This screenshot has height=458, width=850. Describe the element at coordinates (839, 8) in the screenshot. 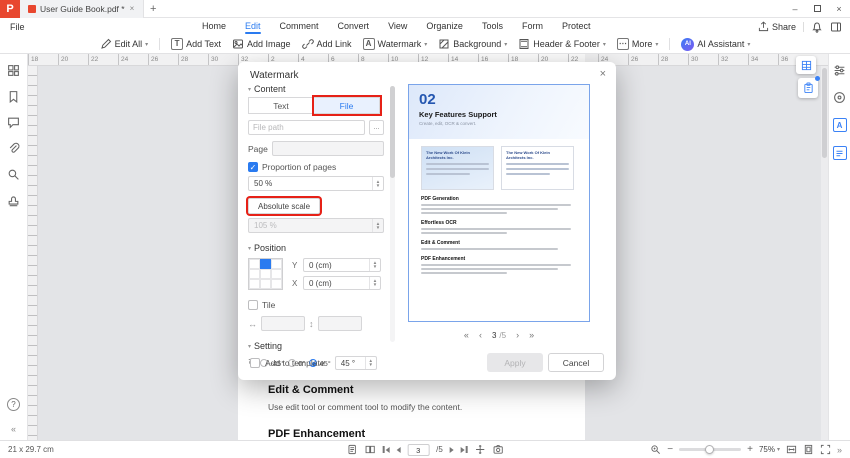

I see `close-button: ×` at that location.